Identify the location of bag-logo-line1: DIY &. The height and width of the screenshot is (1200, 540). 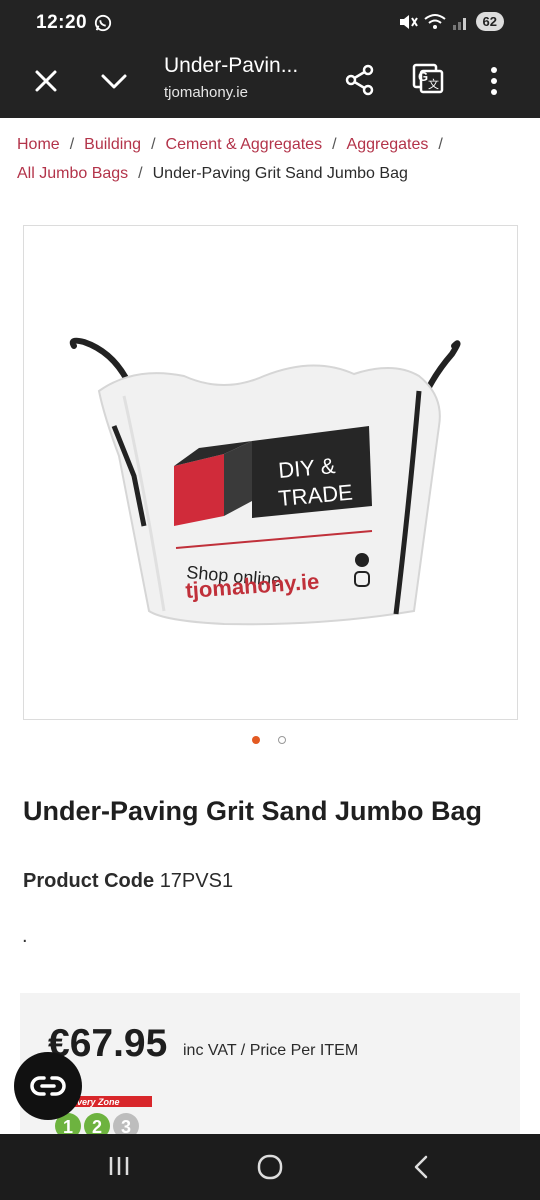
(306, 468).